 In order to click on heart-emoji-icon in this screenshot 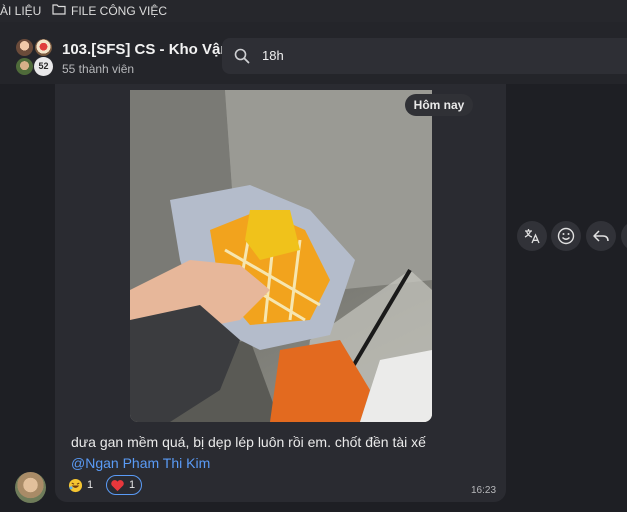, I will do `click(117, 485)`.